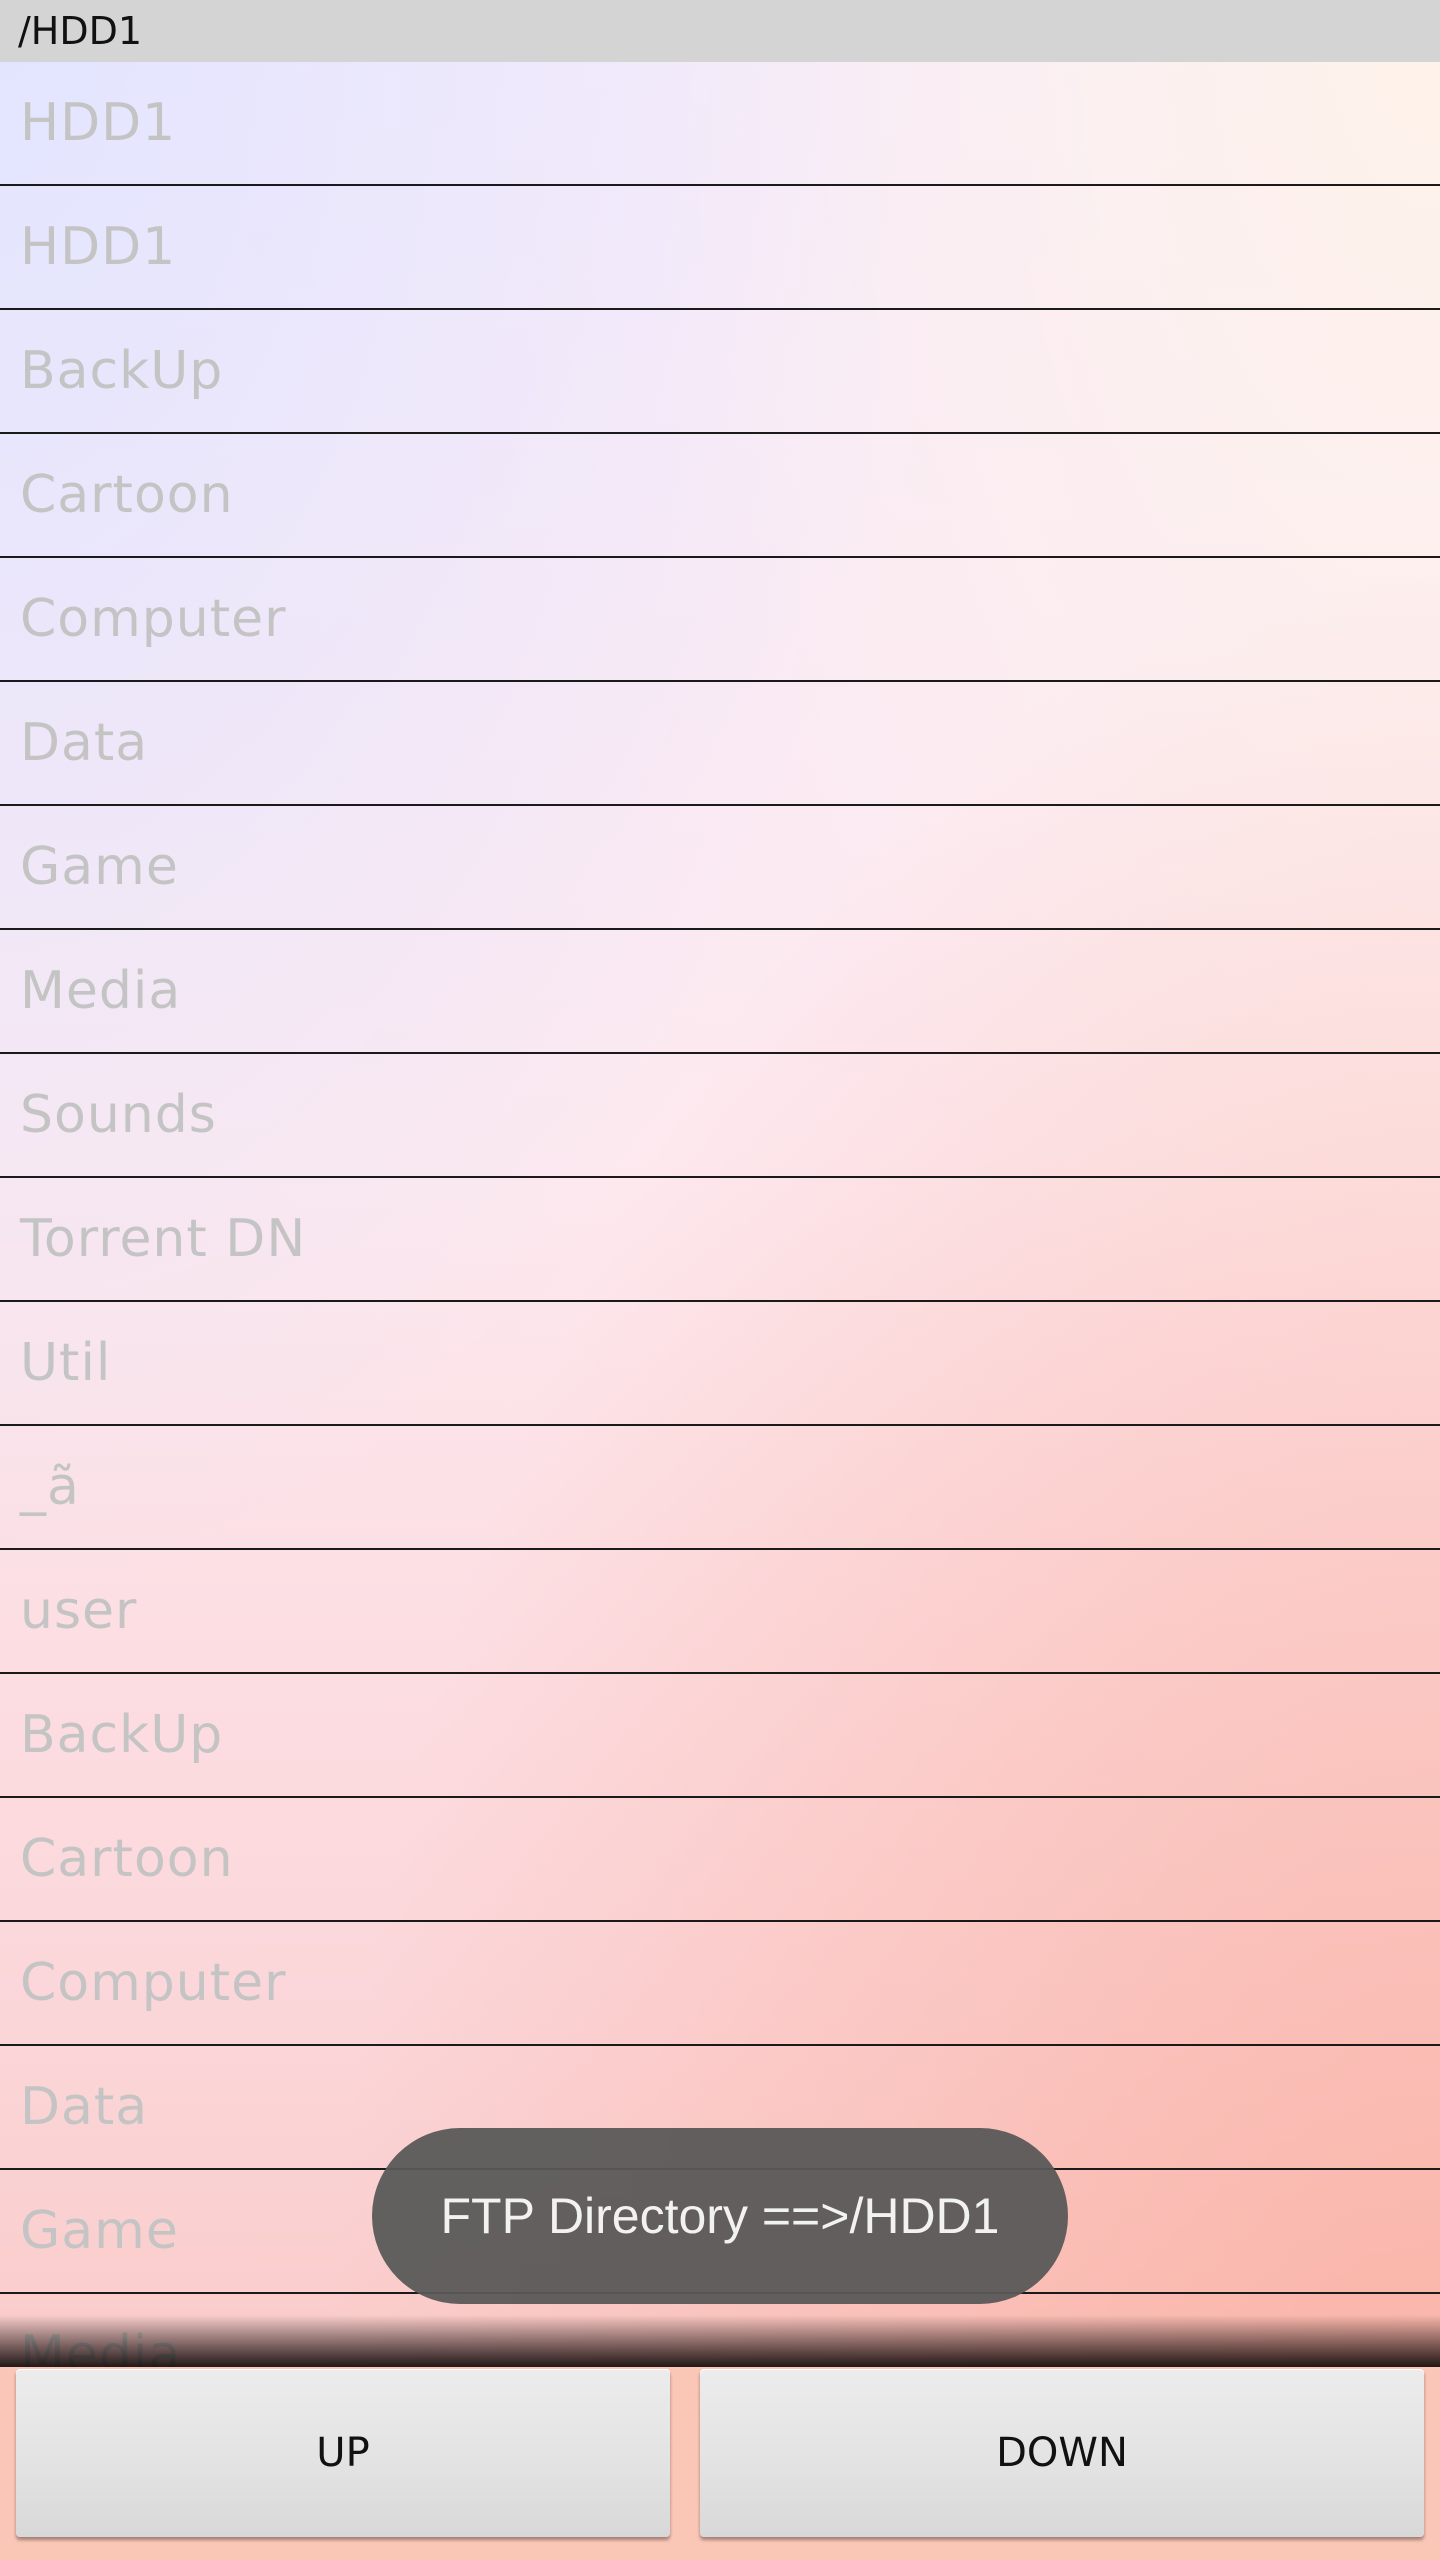  I want to click on current-path: /HDD1, so click(80, 31).